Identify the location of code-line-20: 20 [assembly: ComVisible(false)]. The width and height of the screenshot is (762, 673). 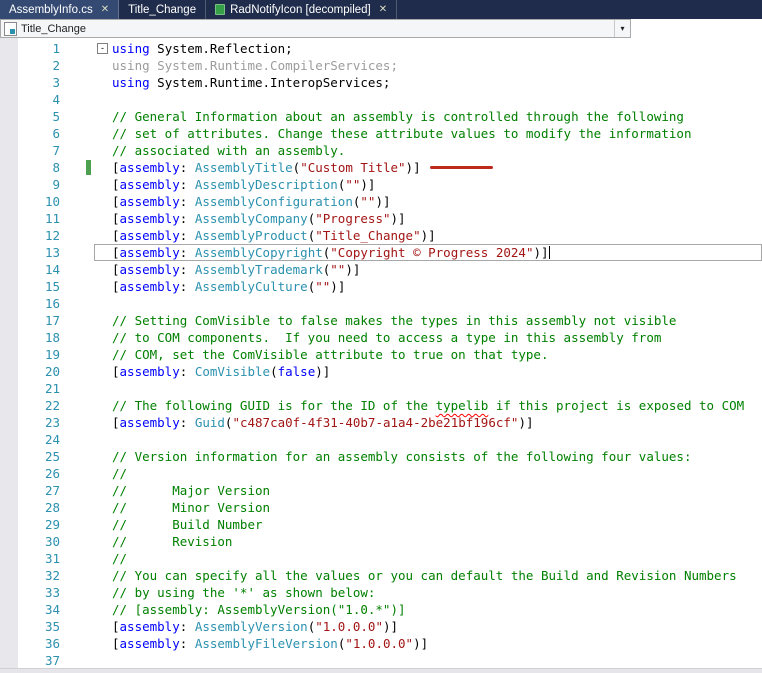
(381, 371).